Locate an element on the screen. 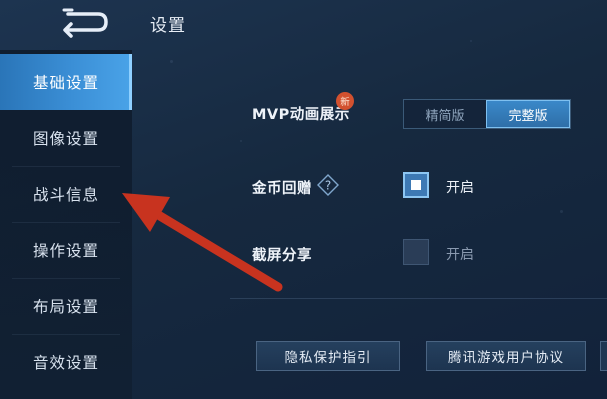 This screenshot has height=399, width=607. mvp-animation-selector: 精简版 完整版 is located at coordinates (487, 114).